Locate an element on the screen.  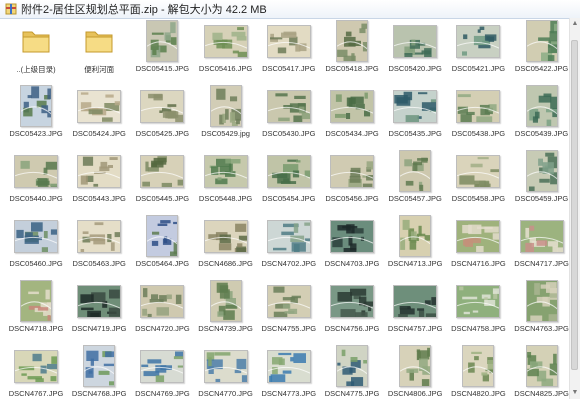
file-item: DSC05420.JPG is located at coordinates (415, 48).